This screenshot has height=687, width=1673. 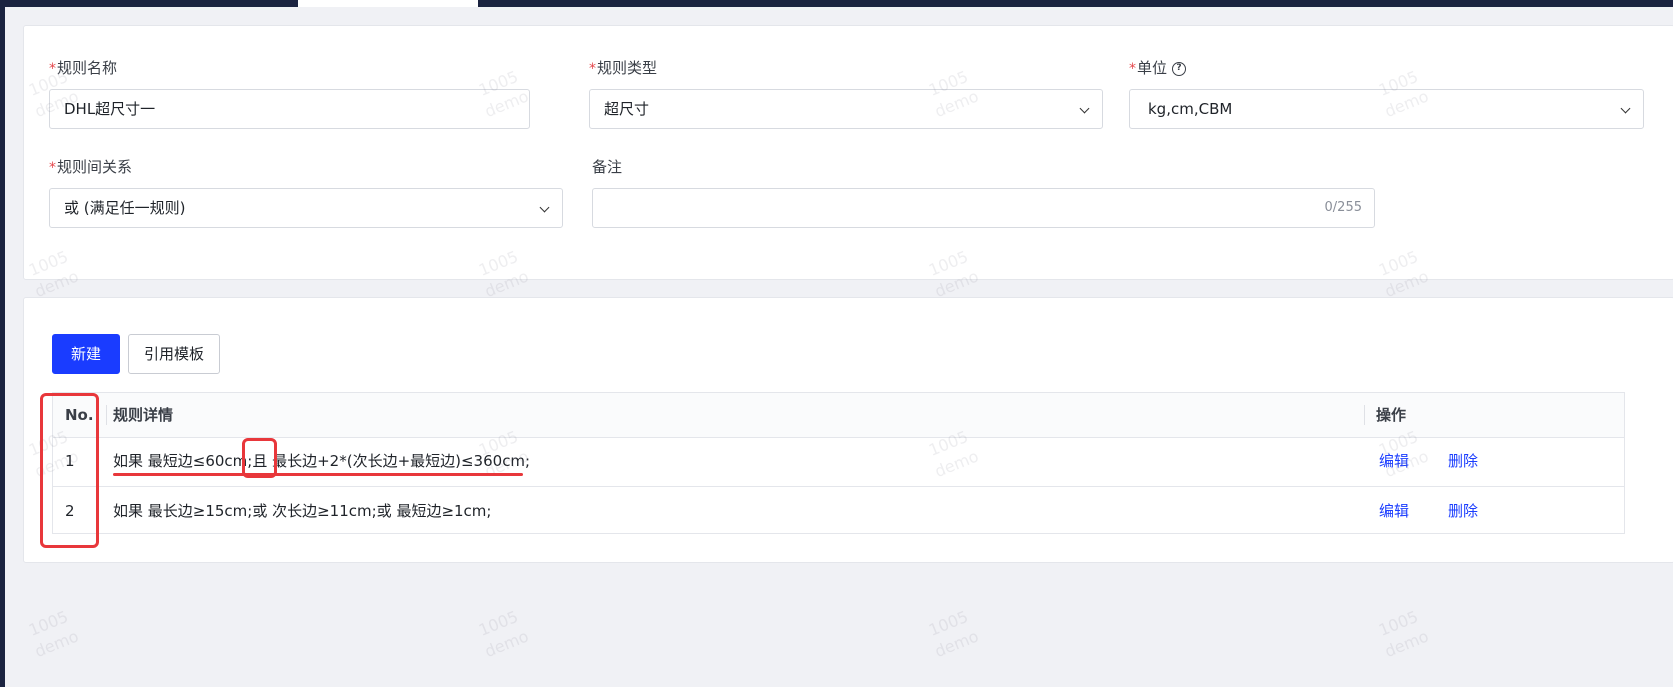 What do you see at coordinates (289, 109) in the screenshot?
I see `rule-name-input: DHL超尺寸一` at bounding box center [289, 109].